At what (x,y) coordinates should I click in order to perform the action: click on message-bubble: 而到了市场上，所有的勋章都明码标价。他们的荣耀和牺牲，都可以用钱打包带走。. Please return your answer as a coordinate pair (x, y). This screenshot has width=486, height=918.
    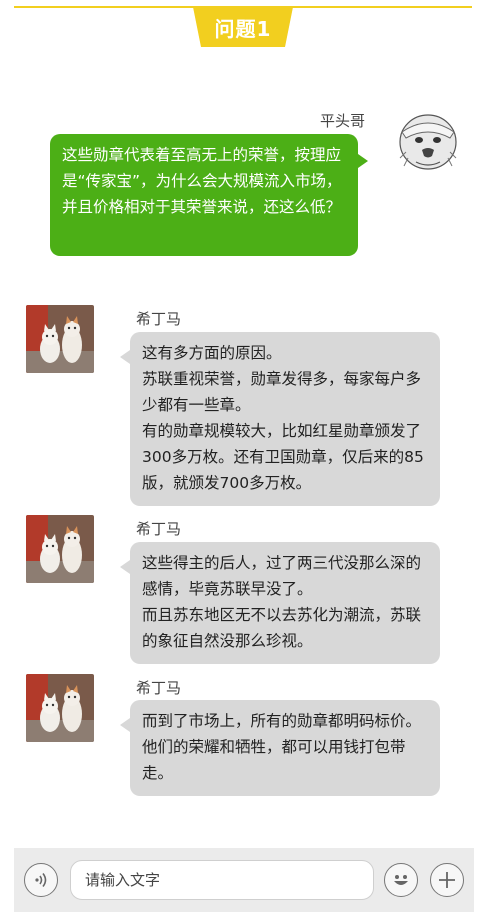
    Looking at the image, I should click on (280, 748).